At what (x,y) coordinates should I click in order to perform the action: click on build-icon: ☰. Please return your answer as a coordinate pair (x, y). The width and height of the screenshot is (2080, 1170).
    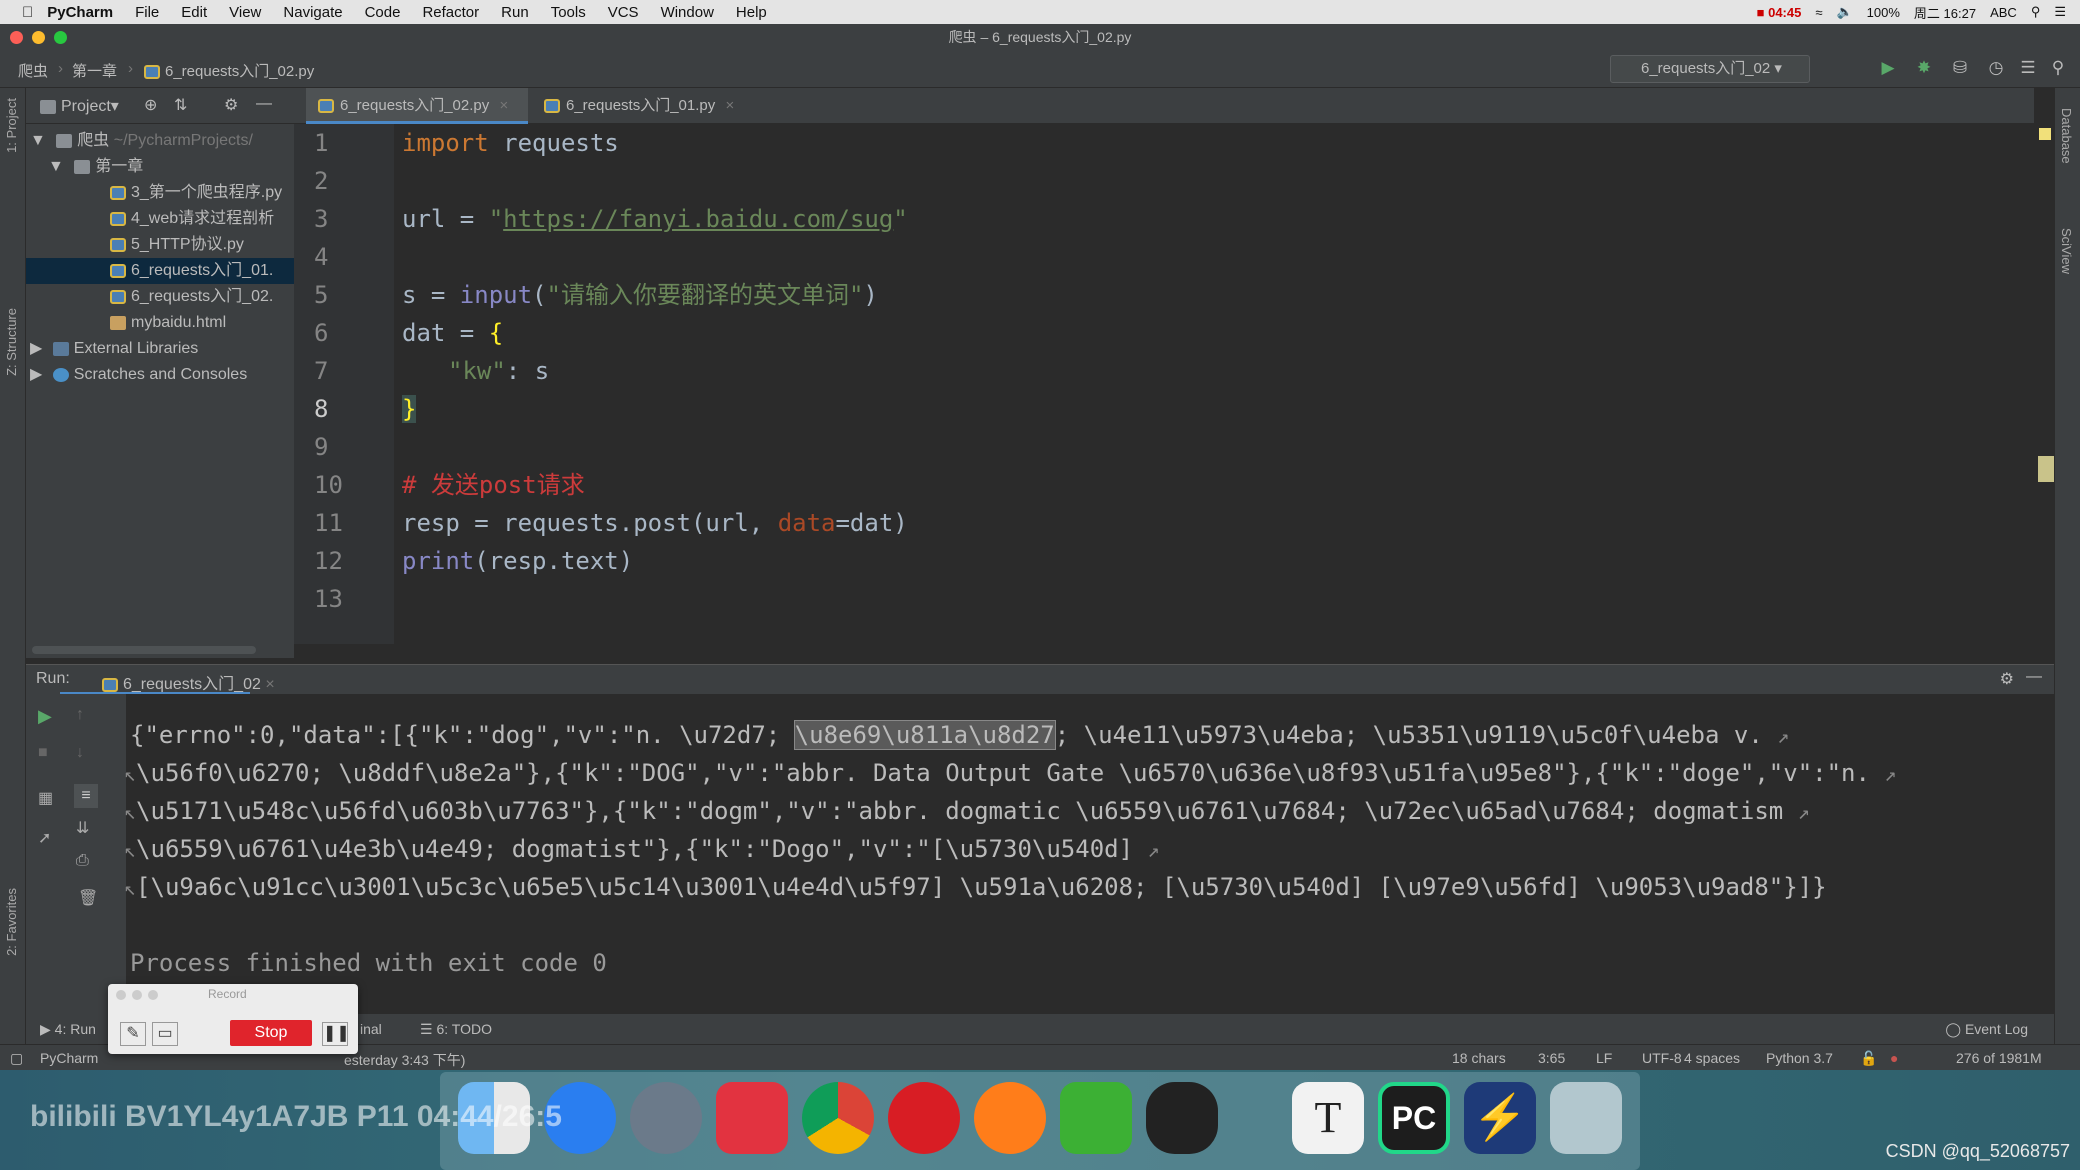
    Looking at the image, I should click on (2028, 68).